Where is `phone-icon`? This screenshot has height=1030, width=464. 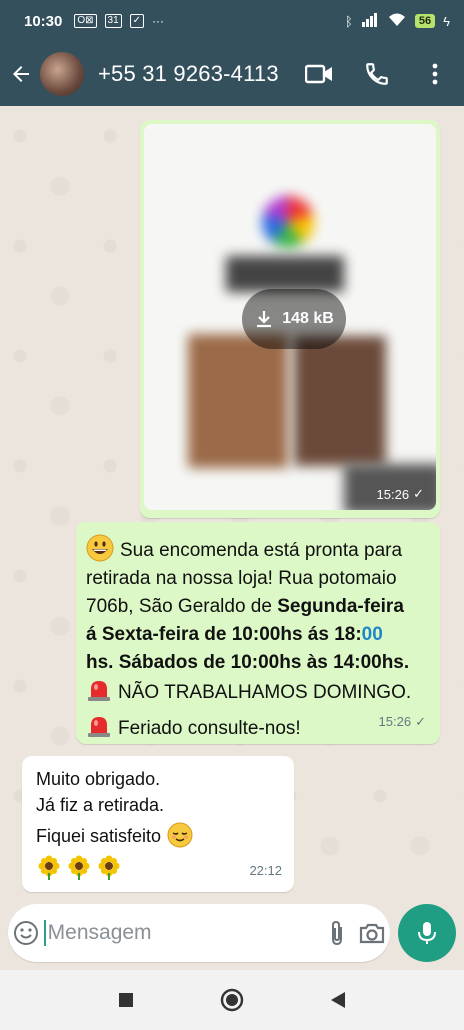 phone-icon is located at coordinates (377, 74).